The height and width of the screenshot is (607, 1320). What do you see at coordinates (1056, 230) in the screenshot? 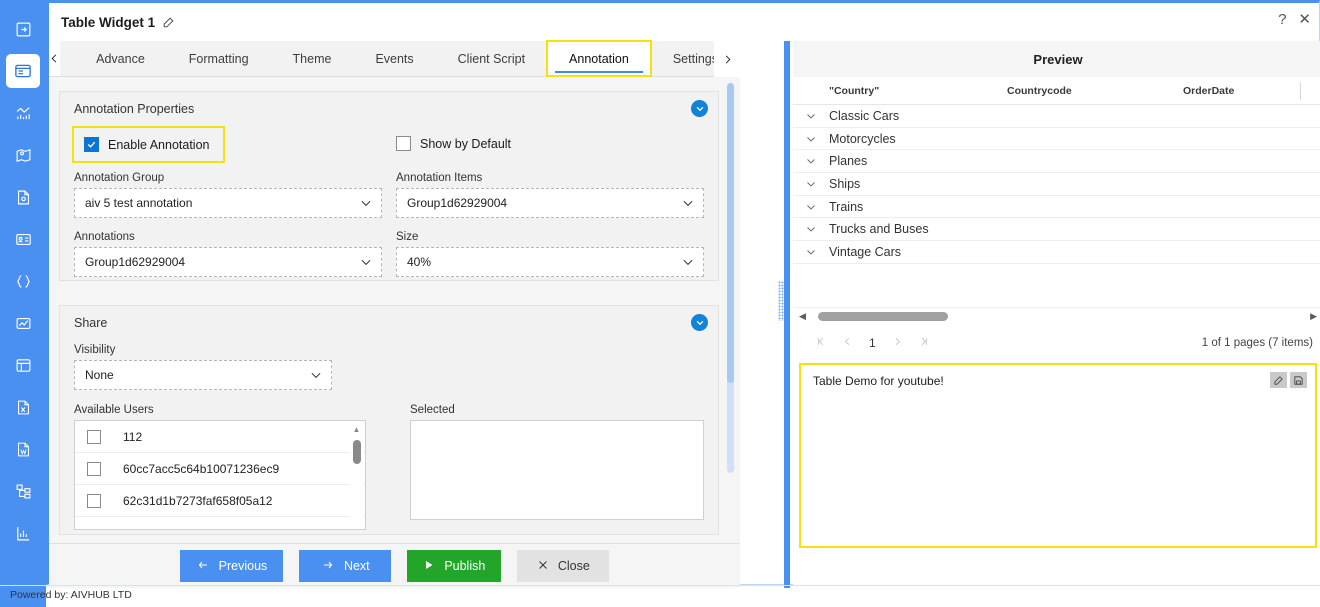
I see `table-row: Trucks and Buses` at bounding box center [1056, 230].